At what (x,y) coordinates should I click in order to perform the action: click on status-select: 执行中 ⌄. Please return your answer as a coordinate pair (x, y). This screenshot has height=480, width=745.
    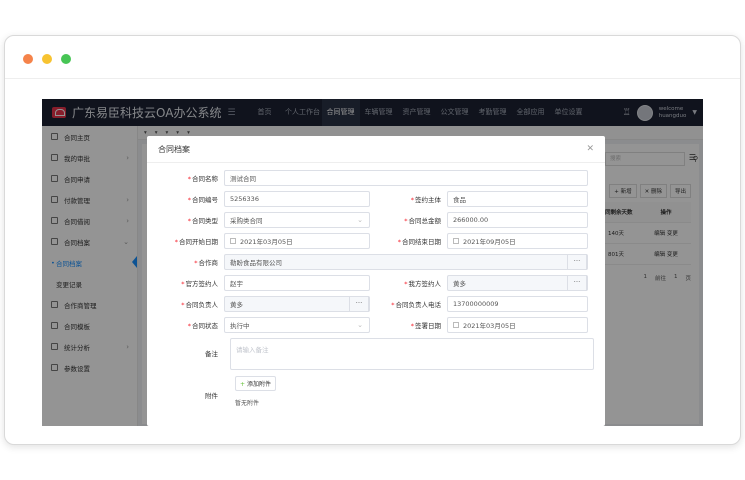
    Looking at the image, I should click on (297, 325).